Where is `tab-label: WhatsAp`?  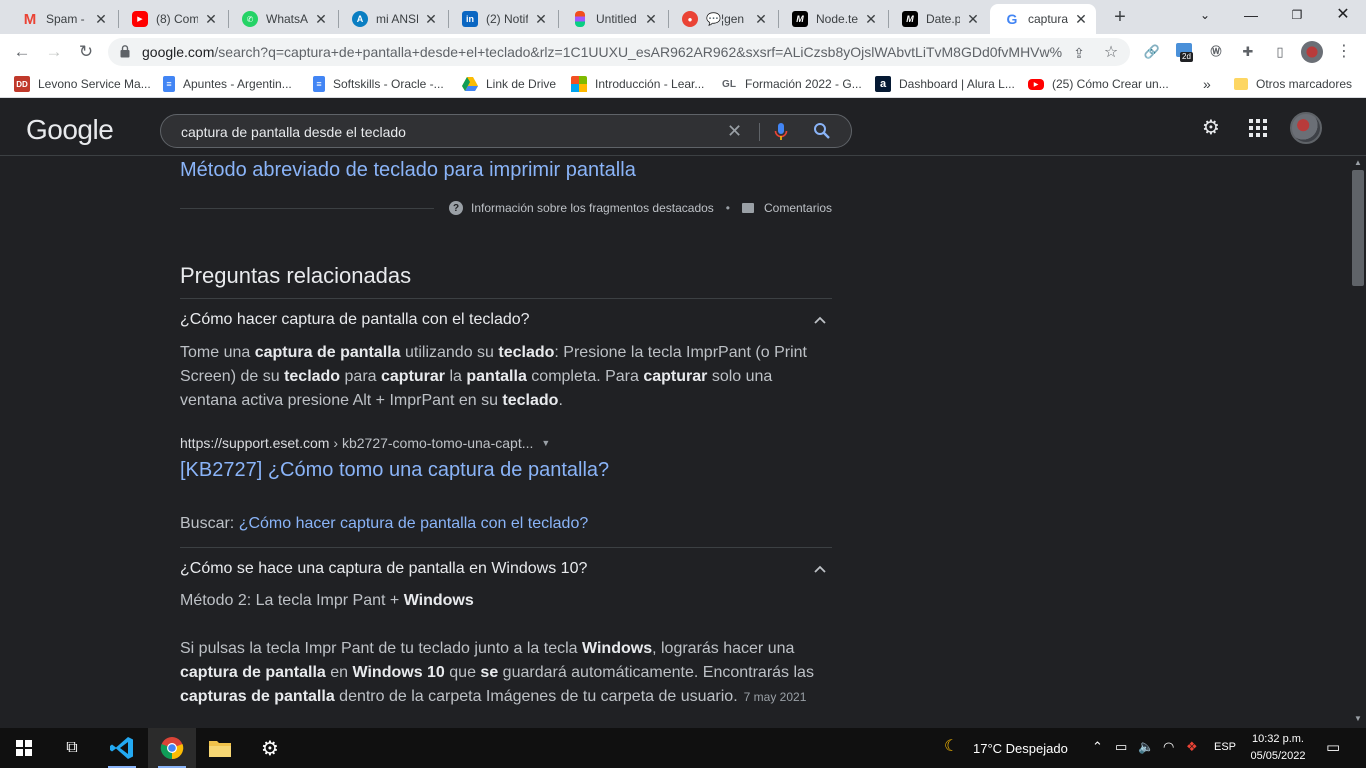 tab-label: WhatsAp is located at coordinates (287, 19).